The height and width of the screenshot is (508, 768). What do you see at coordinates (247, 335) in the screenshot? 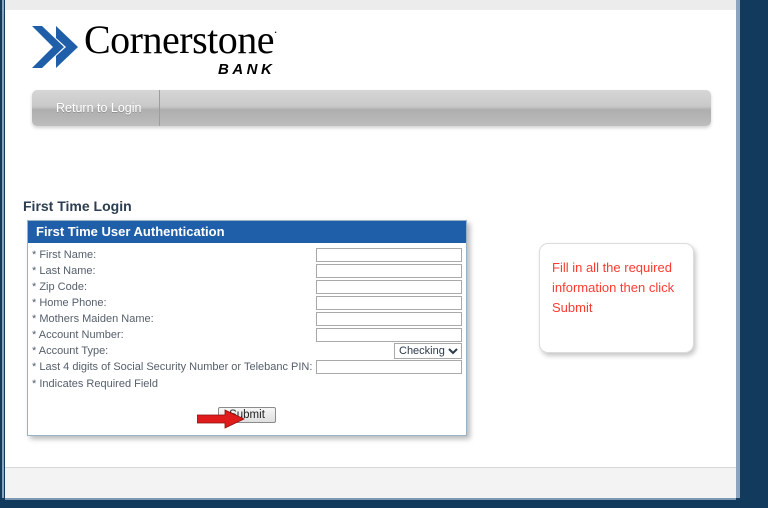
I see `form-row-account-number: * Account Number:` at bounding box center [247, 335].